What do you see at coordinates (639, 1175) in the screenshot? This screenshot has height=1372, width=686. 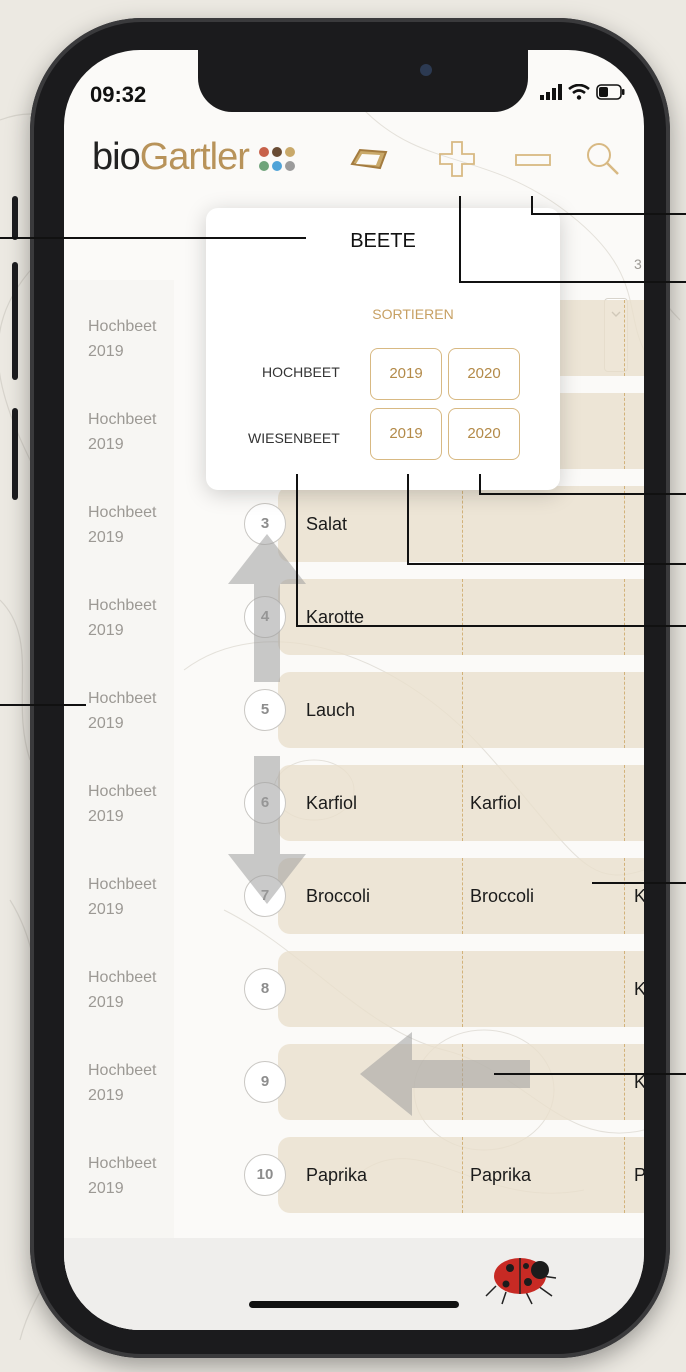 I see `plant-cell: Pa` at bounding box center [639, 1175].